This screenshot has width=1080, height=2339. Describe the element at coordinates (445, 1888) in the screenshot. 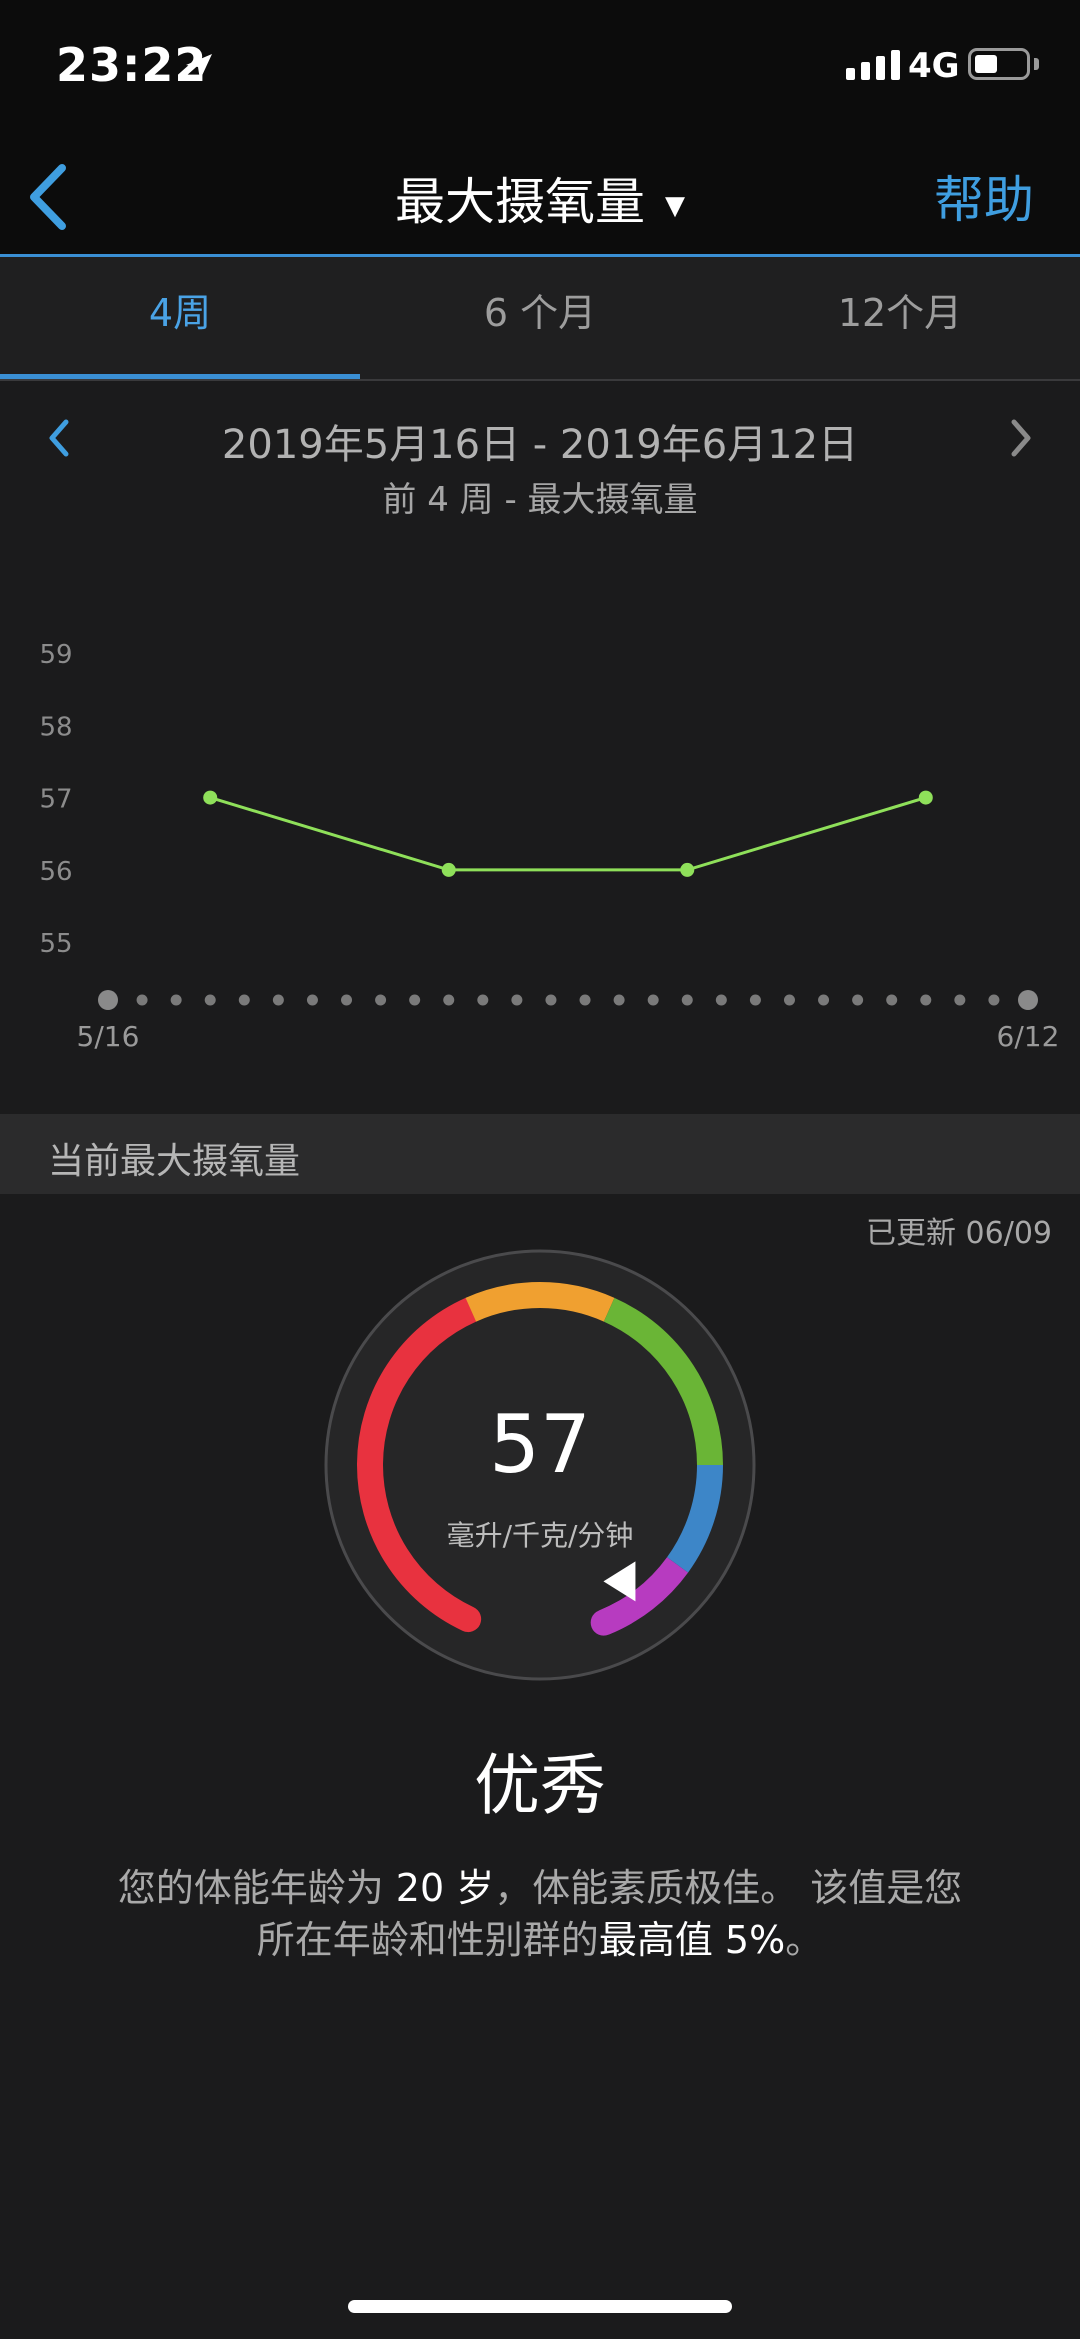

I see `fitness-age: 20 岁` at that location.